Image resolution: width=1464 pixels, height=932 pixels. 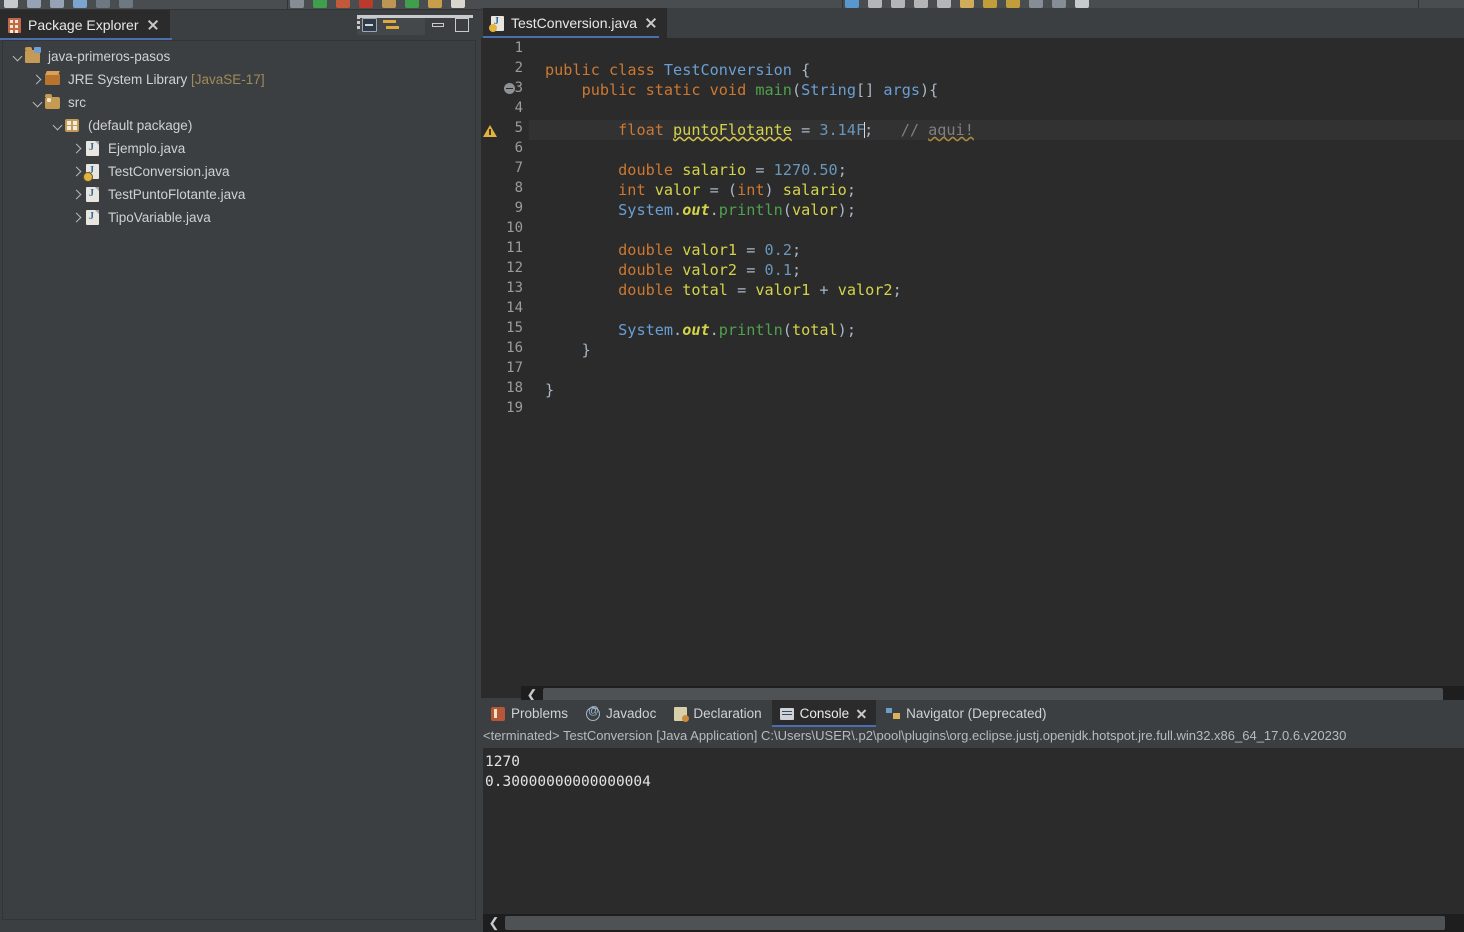 I want to click on tree-item: TipoVariable.java, so click(x=239, y=217).